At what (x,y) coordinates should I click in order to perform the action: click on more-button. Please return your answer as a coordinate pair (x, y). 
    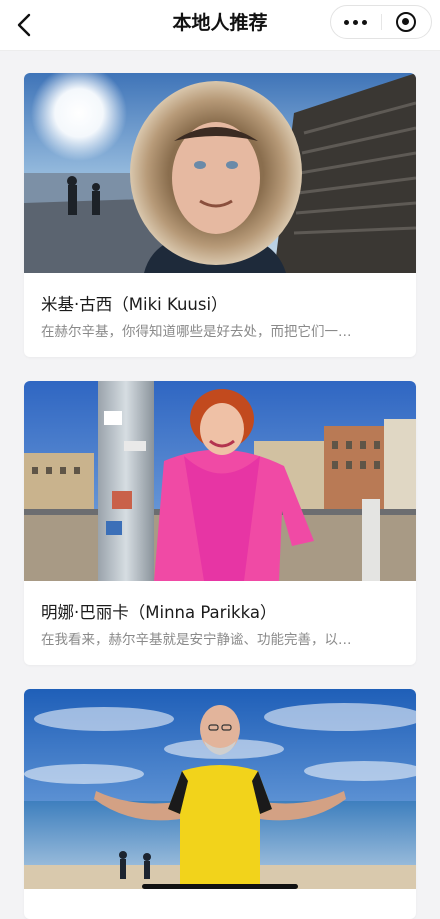
    Looking at the image, I should click on (356, 22).